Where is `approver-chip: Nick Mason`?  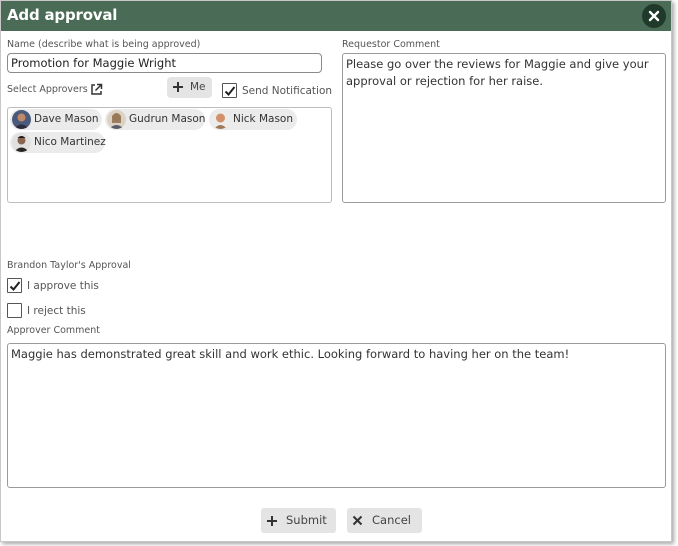
approver-chip: Nick Mason is located at coordinates (253, 119).